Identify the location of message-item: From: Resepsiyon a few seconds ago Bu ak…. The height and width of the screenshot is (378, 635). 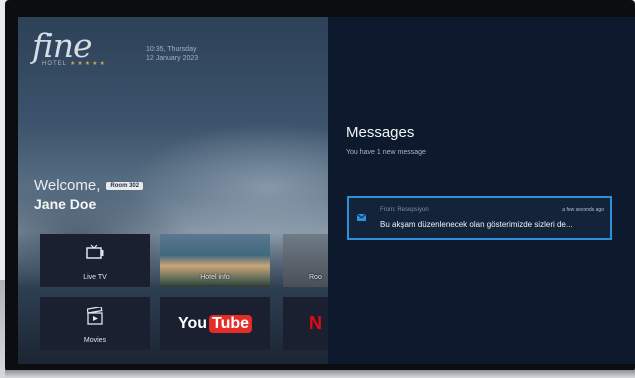
(479, 218).